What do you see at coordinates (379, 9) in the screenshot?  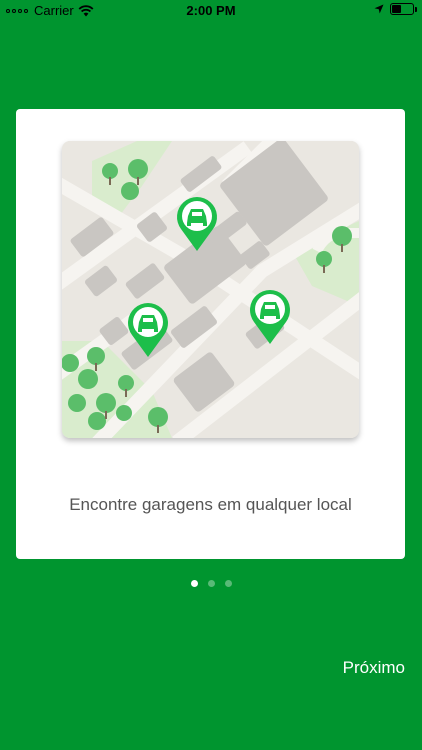 I see `location-arrow-icon` at bounding box center [379, 9].